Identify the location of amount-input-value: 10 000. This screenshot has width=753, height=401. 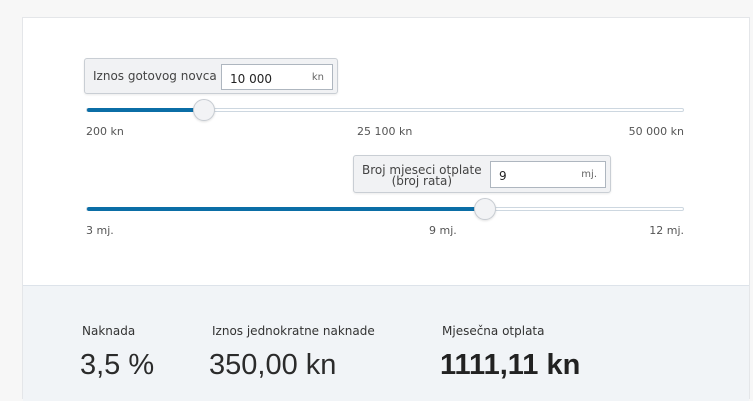
(251, 79).